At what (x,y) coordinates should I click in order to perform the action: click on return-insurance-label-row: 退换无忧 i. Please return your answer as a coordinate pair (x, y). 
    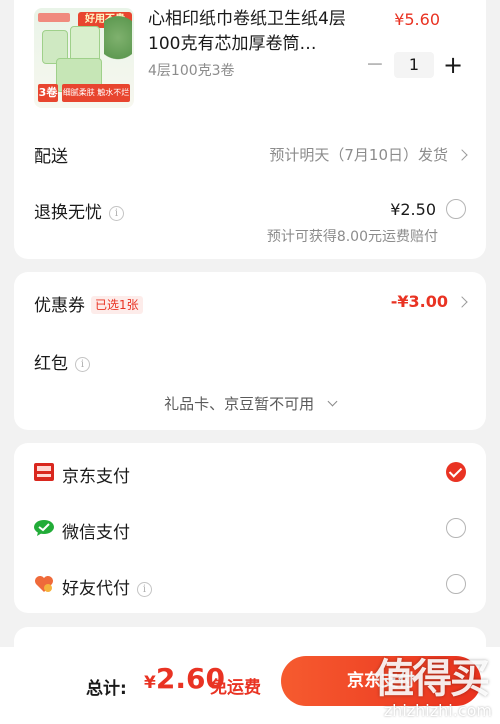
    Looking at the image, I should click on (79, 210).